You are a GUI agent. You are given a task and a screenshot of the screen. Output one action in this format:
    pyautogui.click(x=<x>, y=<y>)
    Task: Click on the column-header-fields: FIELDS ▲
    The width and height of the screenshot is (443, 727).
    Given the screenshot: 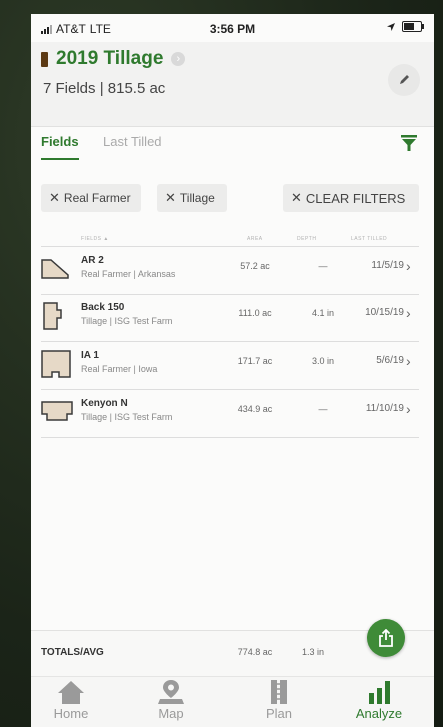 What is the action you would take?
    pyautogui.click(x=95, y=239)
    